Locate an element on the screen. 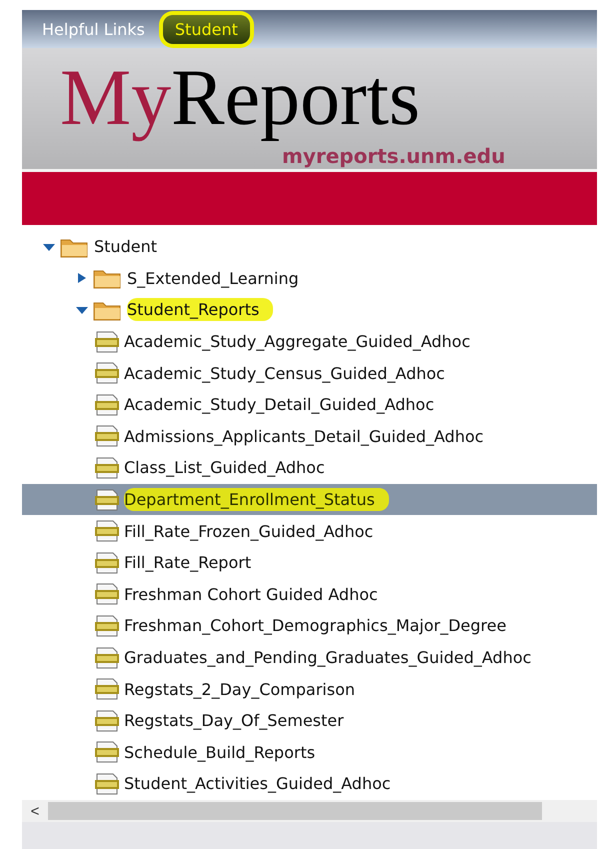  logo-text: MyReports is located at coordinates (240, 98).